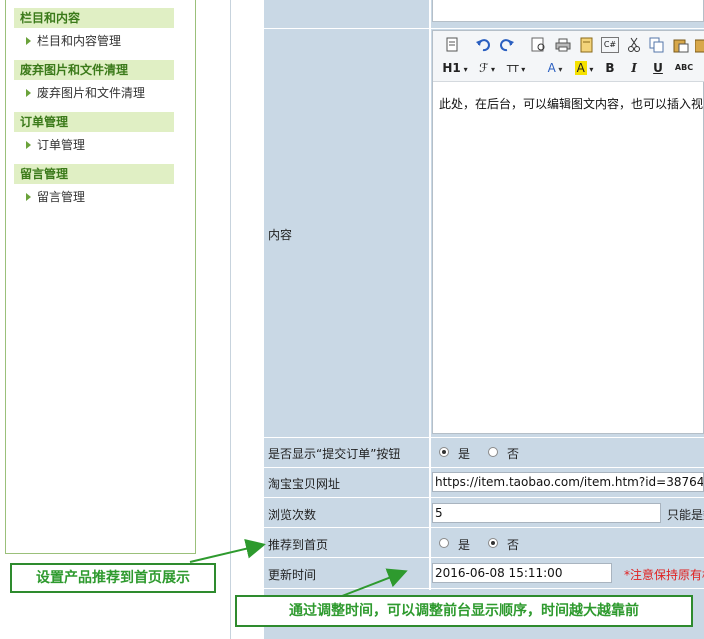  What do you see at coordinates (298, 567) in the screenshot?
I see `annotation-arrows` at bounding box center [298, 567].